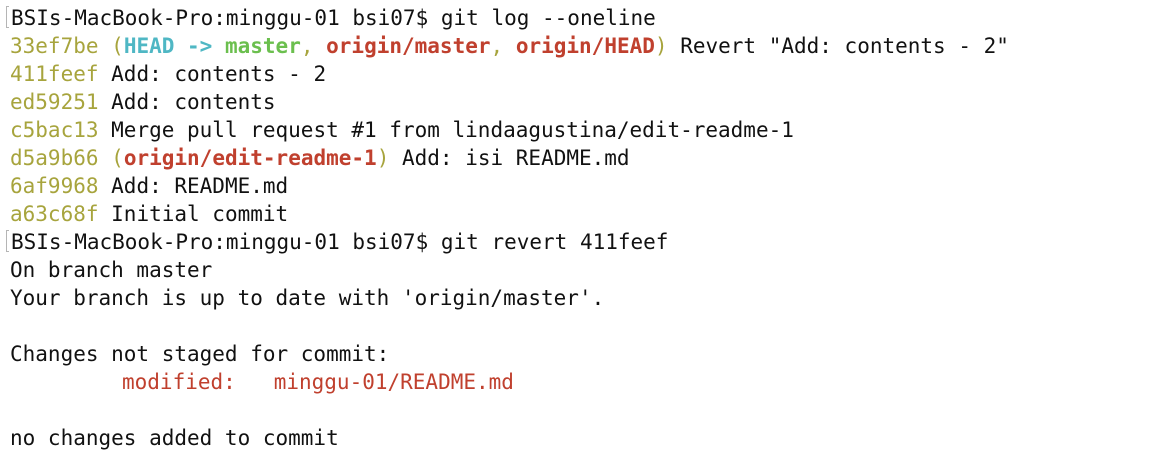 This screenshot has height=452, width=1152. What do you see at coordinates (193, 186) in the screenshot?
I see `commit-message: Add: README.md` at bounding box center [193, 186].